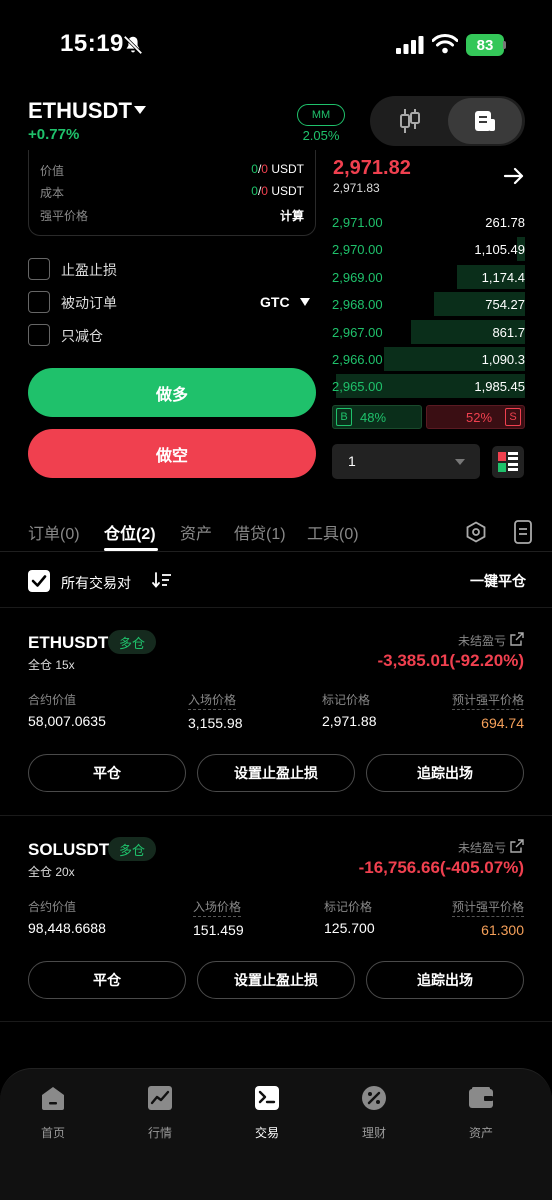  I want to click on orderbook-bid-row: 2,968.00 754.27, so click(428, 304).